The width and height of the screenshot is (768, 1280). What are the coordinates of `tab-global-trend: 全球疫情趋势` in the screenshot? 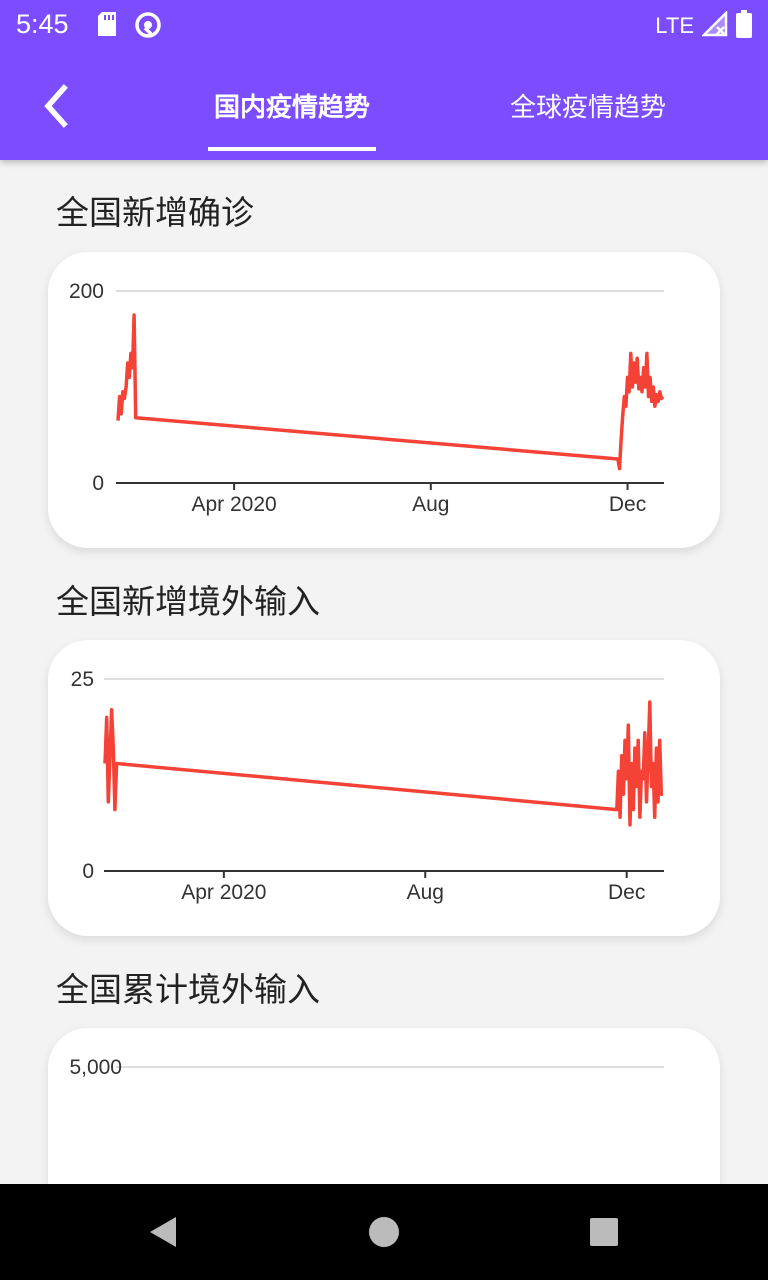 It's located at (588, 105).